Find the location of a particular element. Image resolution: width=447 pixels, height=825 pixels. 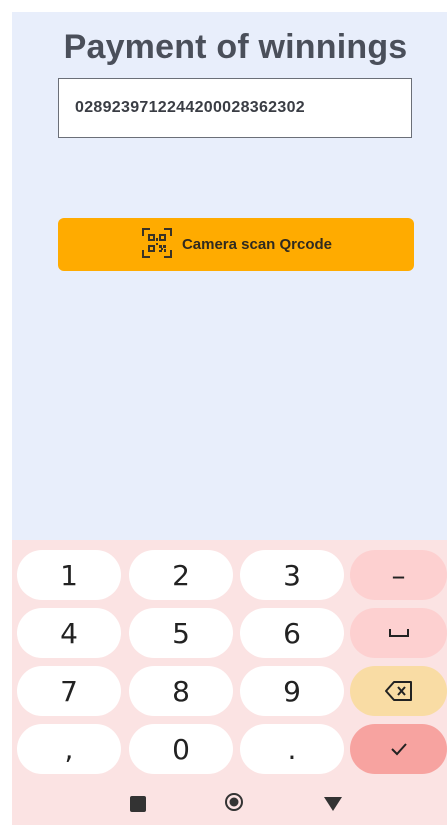

home-button is located at coordinates (234, 802).